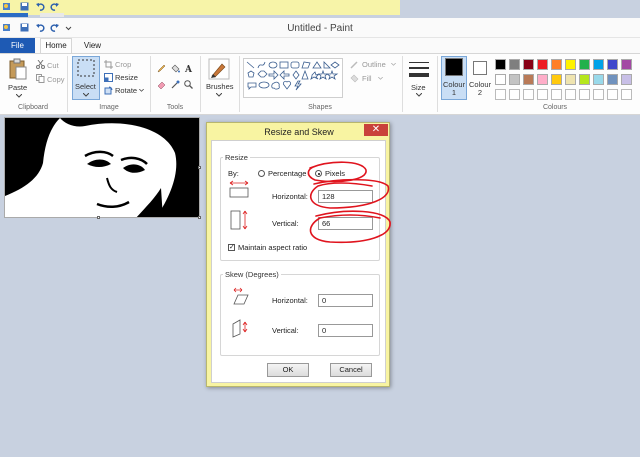 This screenshot has height=457, width=640. What do you see at coordinates (480, 68) in the screenshot?
I see `colour2-swatch` at bounding box center [480, 68].